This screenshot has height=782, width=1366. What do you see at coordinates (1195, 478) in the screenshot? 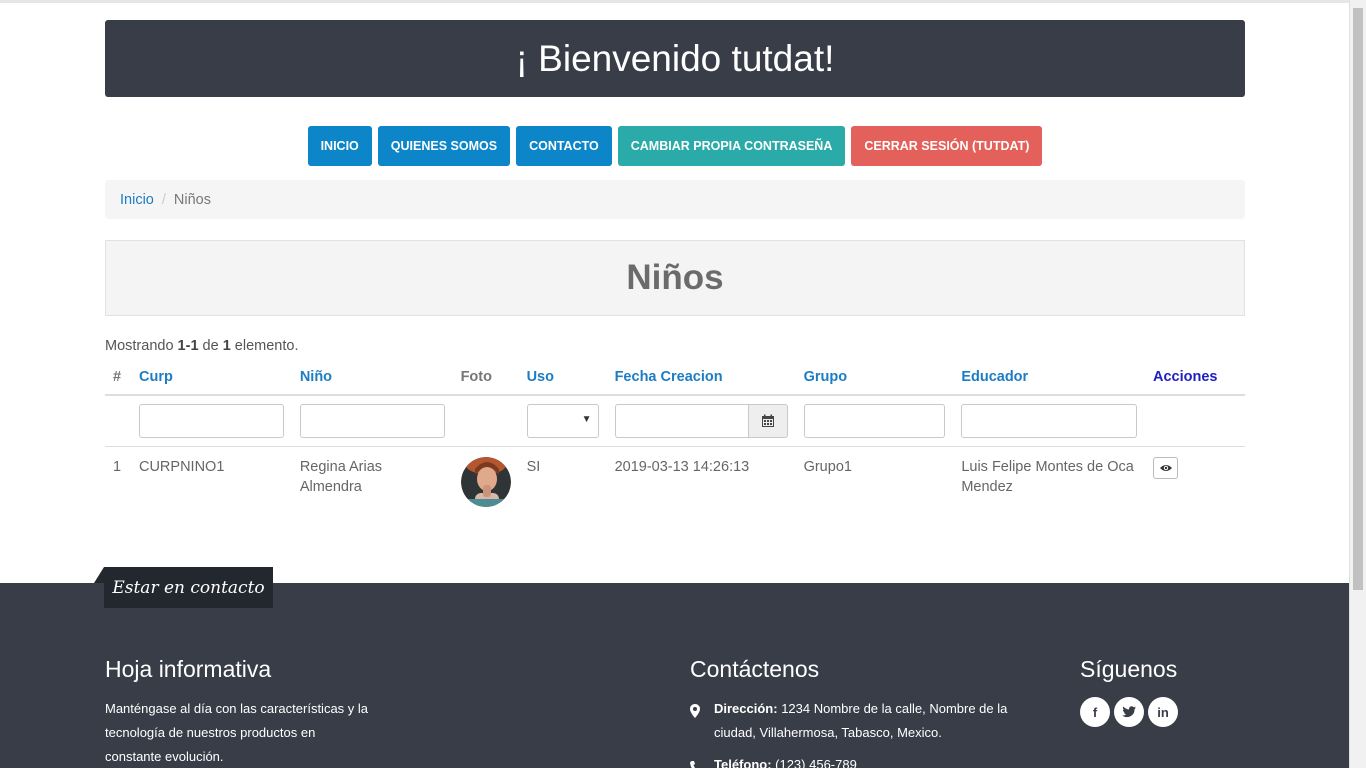
I see `row-acciones` at bounding box center [1195, 478].